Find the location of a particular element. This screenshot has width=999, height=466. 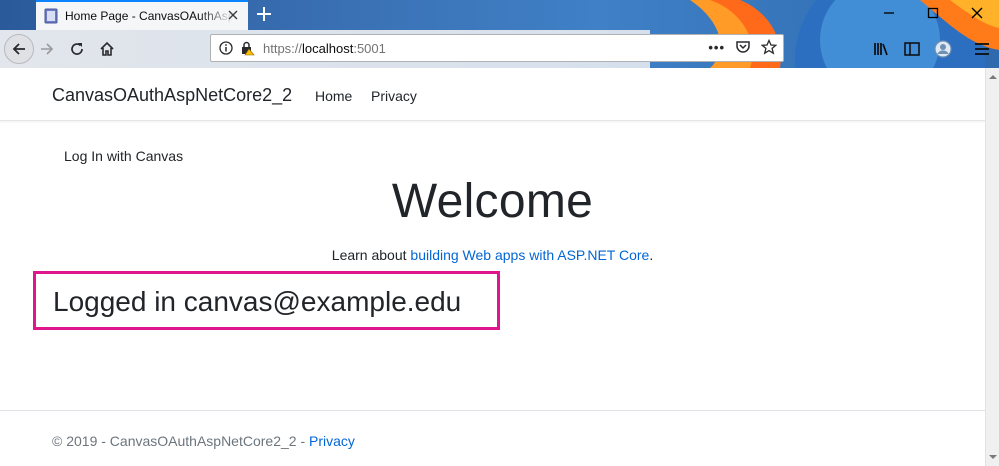

url-display: https://localhost:5001 is located at coordinates (324, 48).